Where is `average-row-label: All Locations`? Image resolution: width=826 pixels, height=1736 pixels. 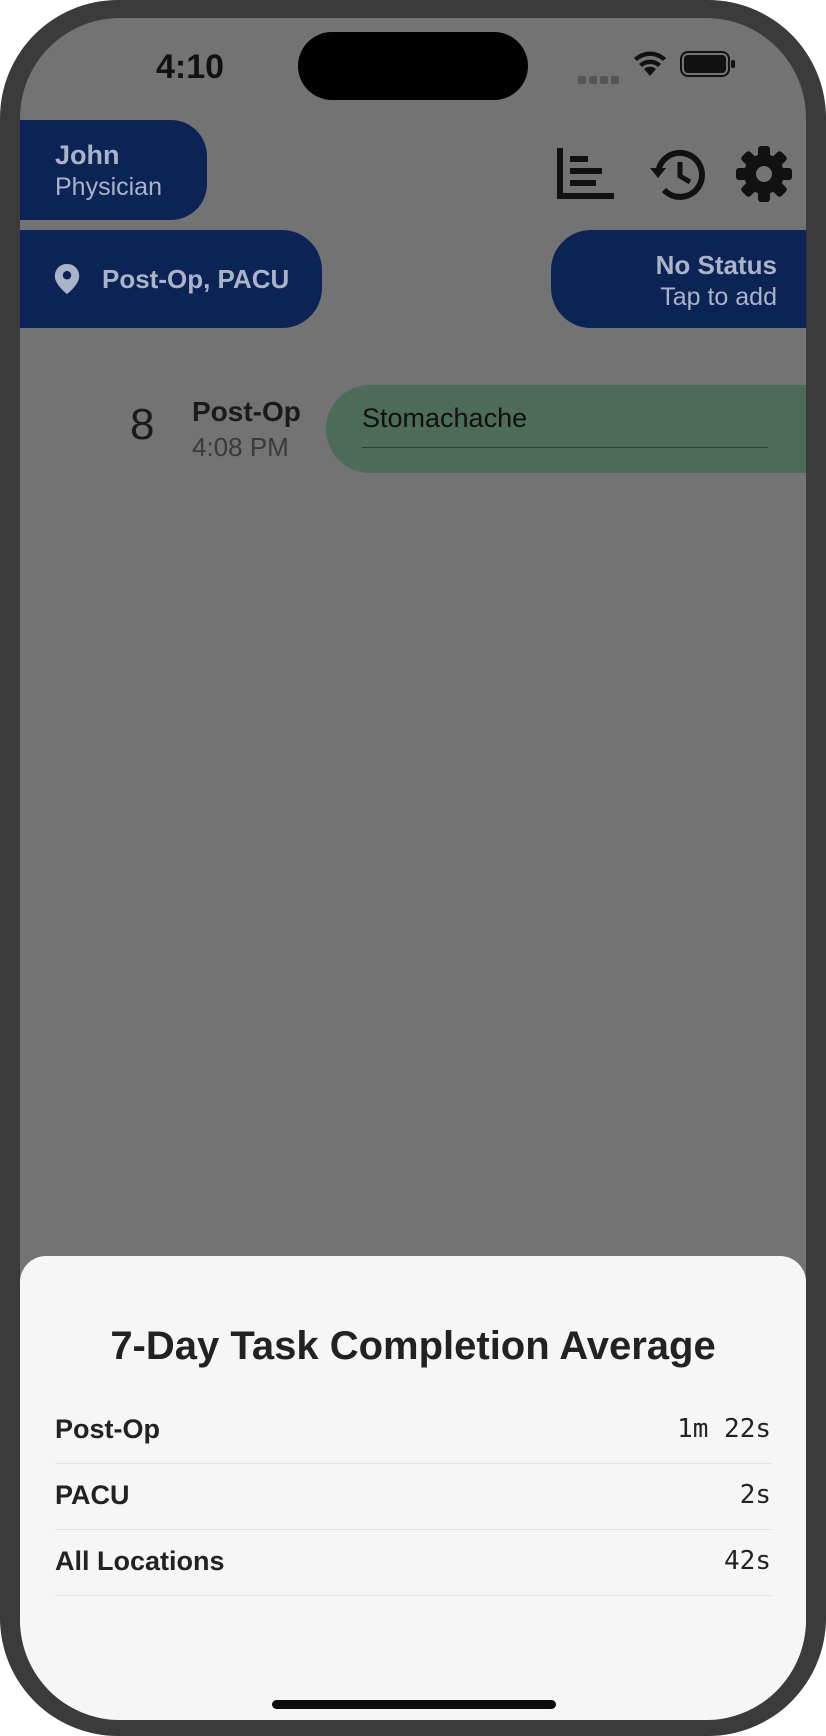
average-row-label: All Locations is located at coordinates (140, 1561).